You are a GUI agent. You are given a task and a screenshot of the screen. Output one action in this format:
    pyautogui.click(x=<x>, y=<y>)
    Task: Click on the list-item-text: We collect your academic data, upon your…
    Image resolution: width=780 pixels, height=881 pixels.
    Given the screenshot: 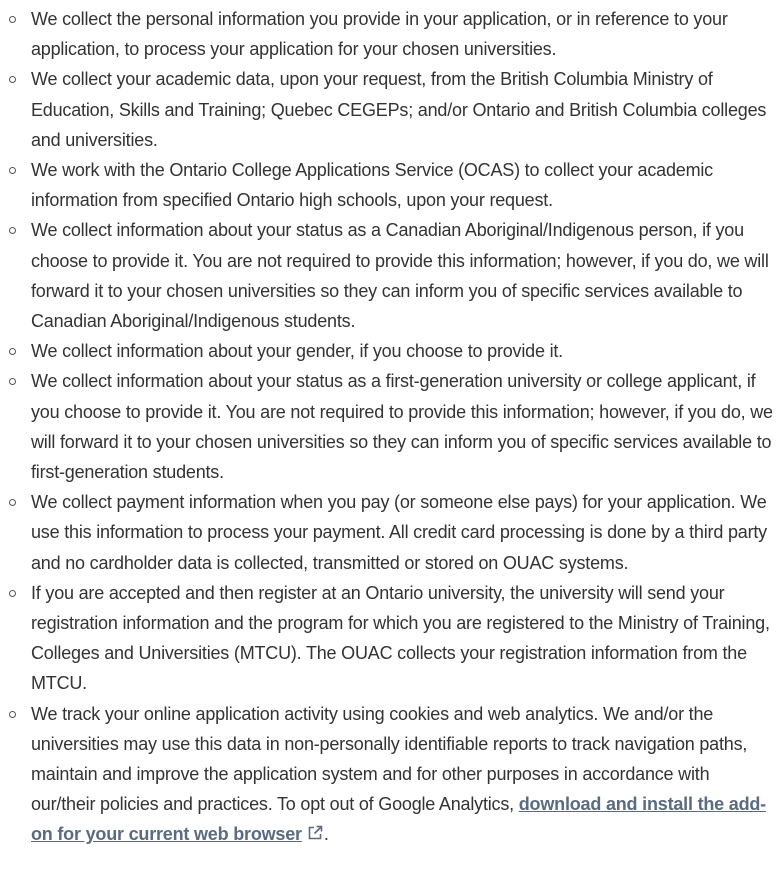 What is the action you would take?
    pyautogui.click(x=399, y=109)
    